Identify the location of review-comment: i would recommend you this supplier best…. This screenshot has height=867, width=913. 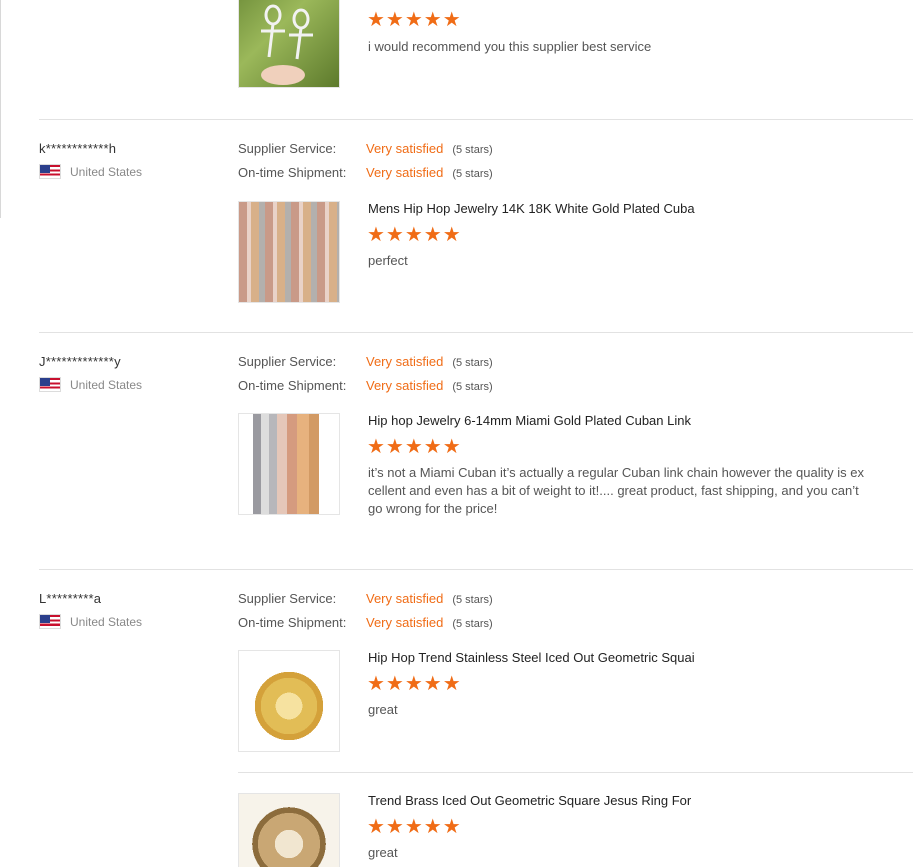
(510, 46).